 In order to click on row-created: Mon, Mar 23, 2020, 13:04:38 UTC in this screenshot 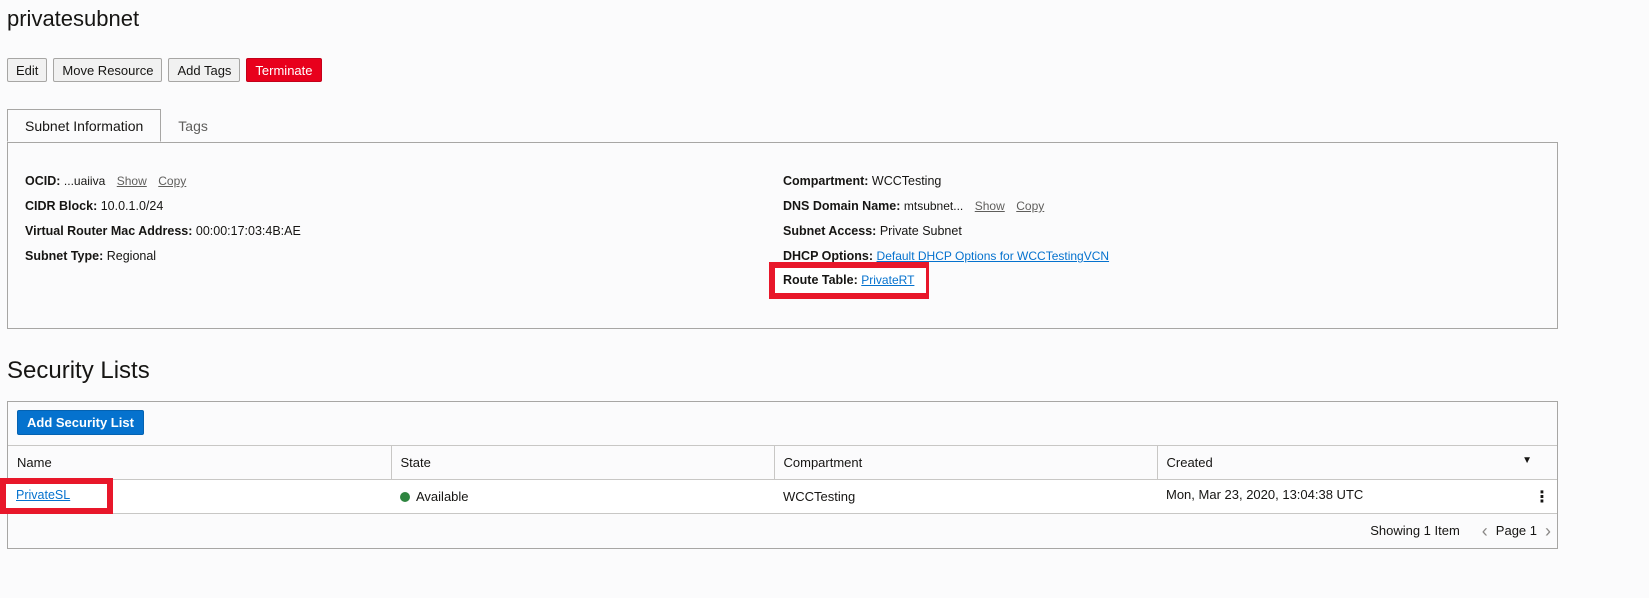, I will do `click(1265, 494)`.